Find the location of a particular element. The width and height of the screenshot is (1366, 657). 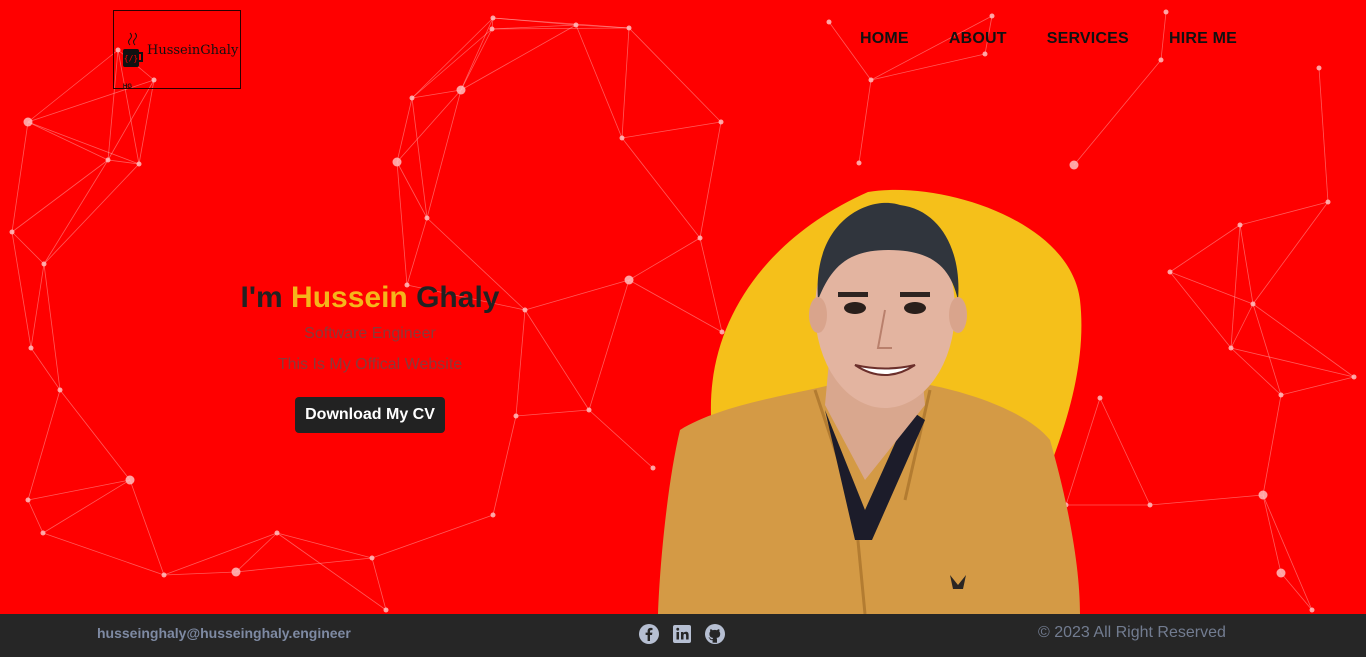

social-links is located at coordinates (682, 634).